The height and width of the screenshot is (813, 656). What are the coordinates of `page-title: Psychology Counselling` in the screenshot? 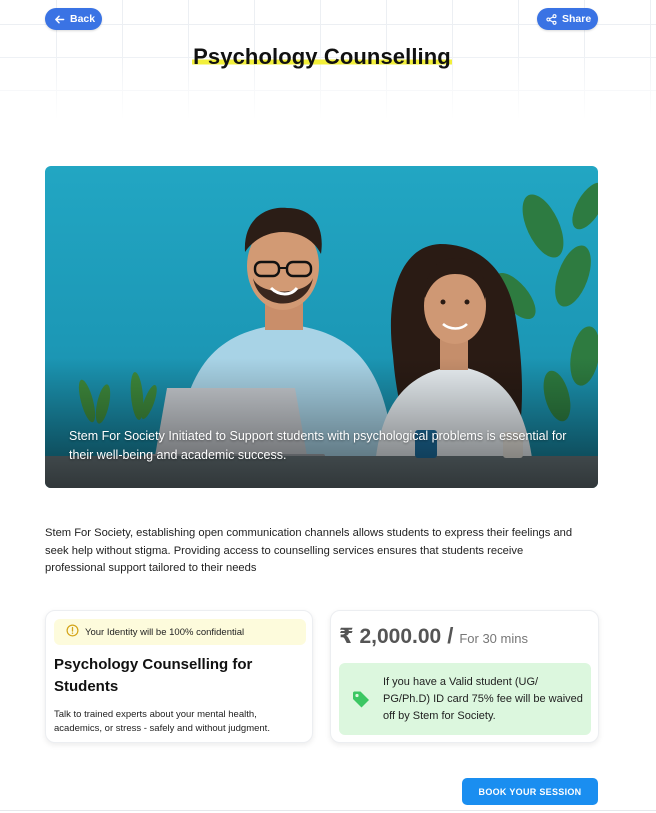 It's located at (322, 57).